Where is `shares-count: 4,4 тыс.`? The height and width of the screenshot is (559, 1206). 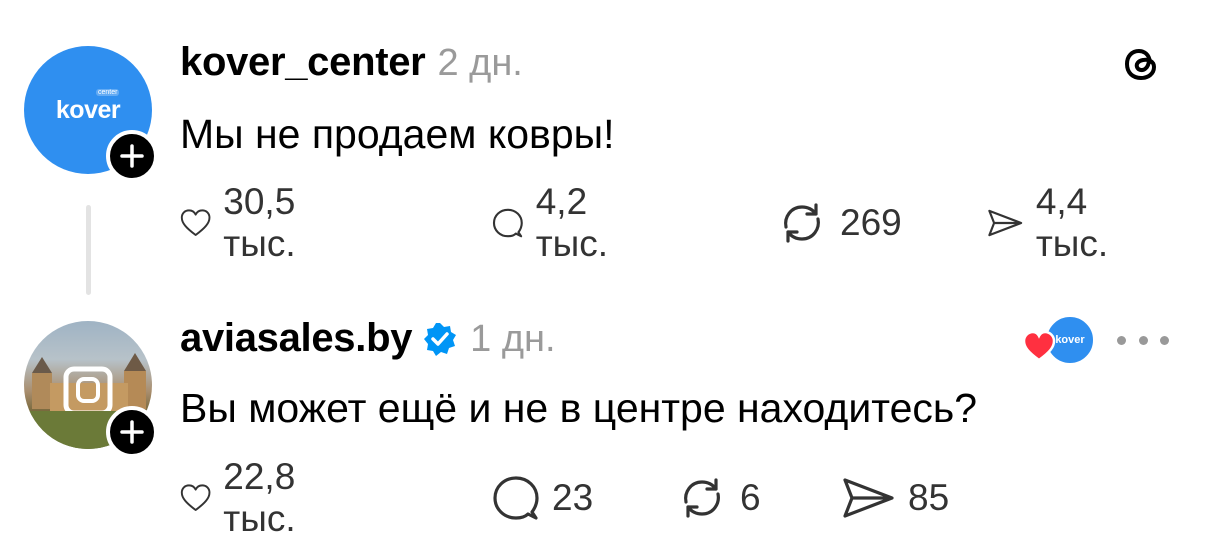 shares-count: 4,4 тыс. is located at coordinates (1072, 222).